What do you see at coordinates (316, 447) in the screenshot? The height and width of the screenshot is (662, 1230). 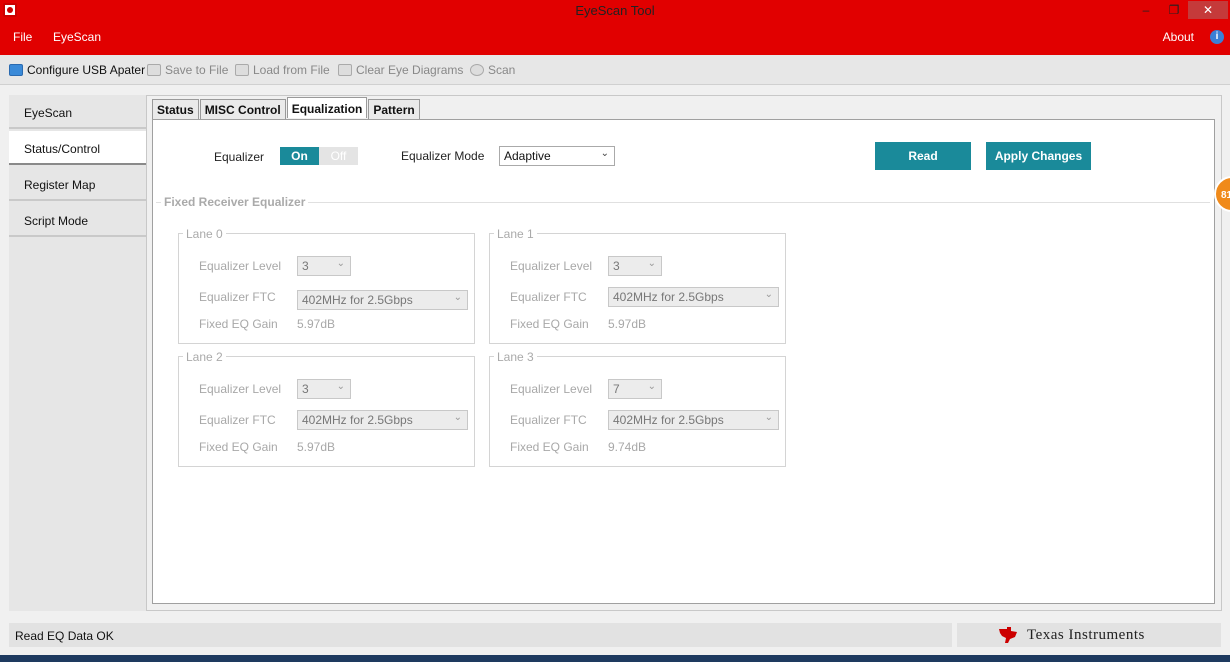 I see `lane-2-gain-value: 5.97dB` at bounding box center [316, 447].